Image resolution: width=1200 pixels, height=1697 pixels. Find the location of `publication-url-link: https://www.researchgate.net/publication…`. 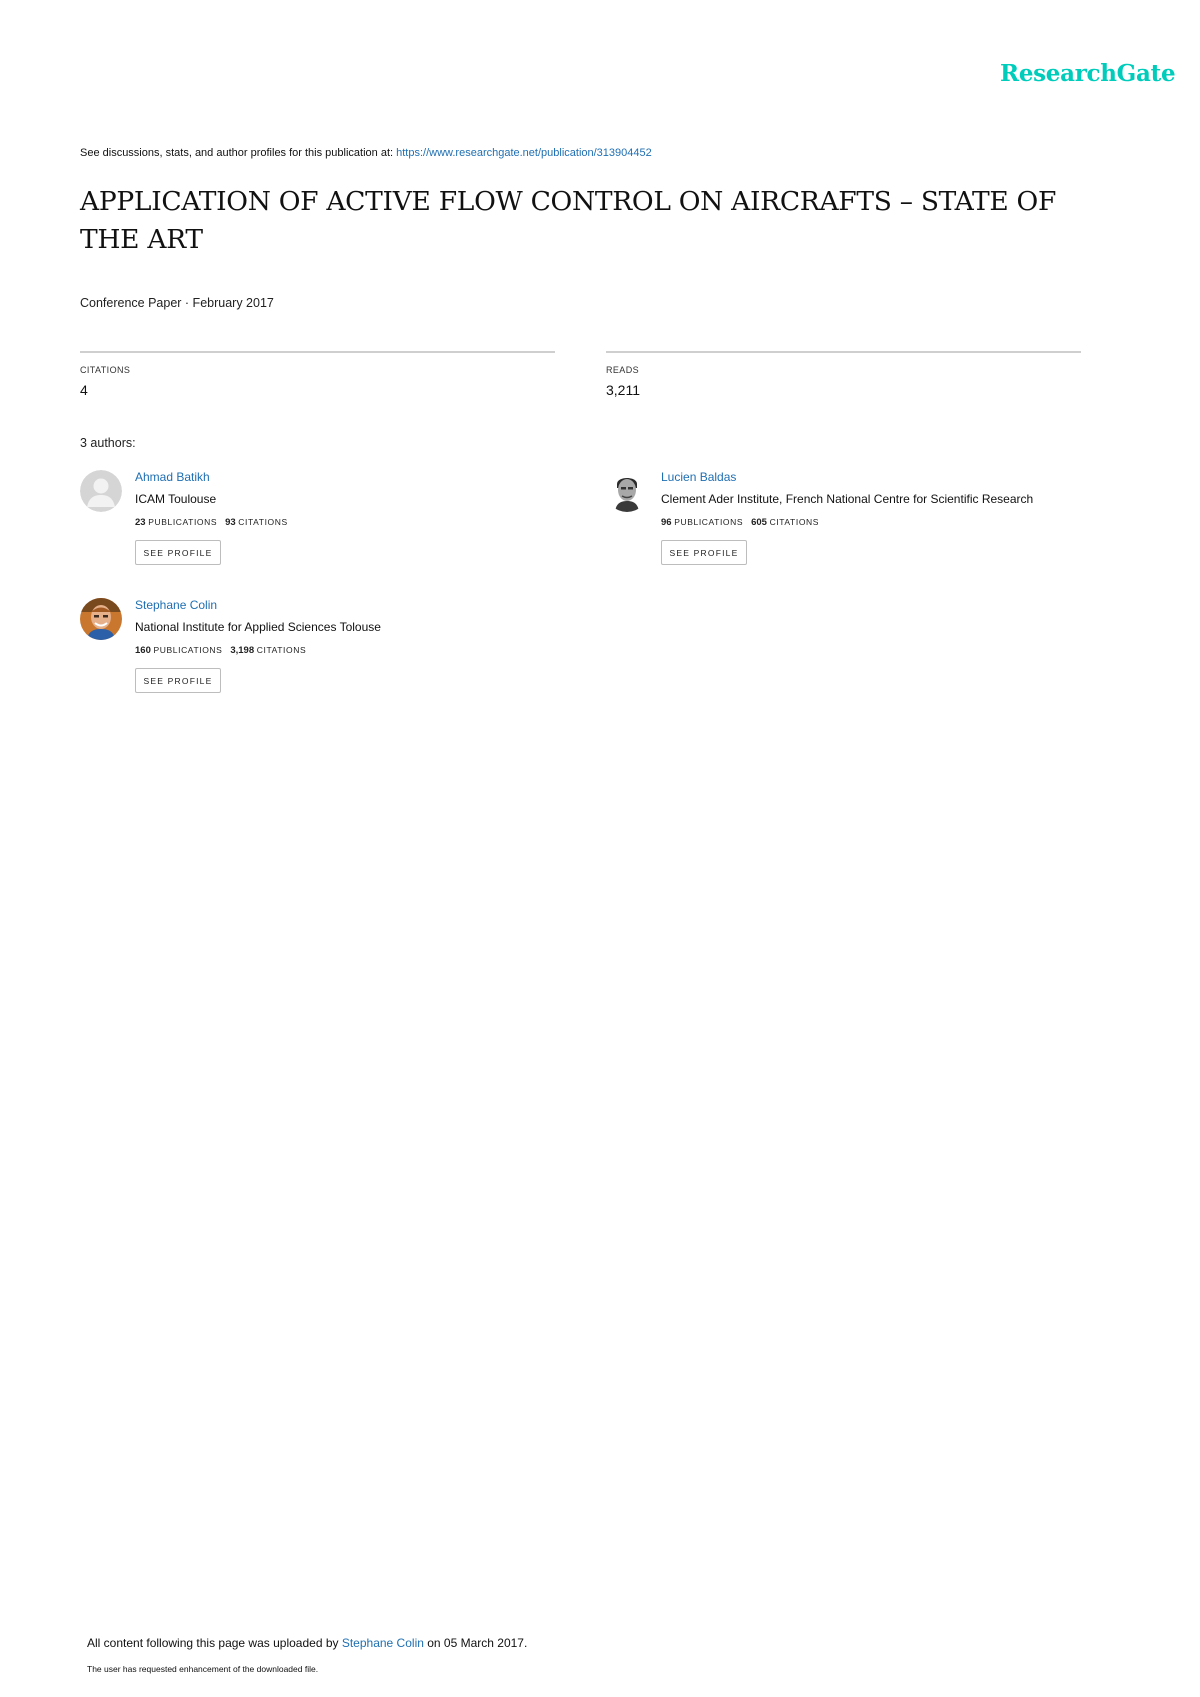

publication-url-link: https://www.researchgate.net/publication… is located at coordinates (524, 153).